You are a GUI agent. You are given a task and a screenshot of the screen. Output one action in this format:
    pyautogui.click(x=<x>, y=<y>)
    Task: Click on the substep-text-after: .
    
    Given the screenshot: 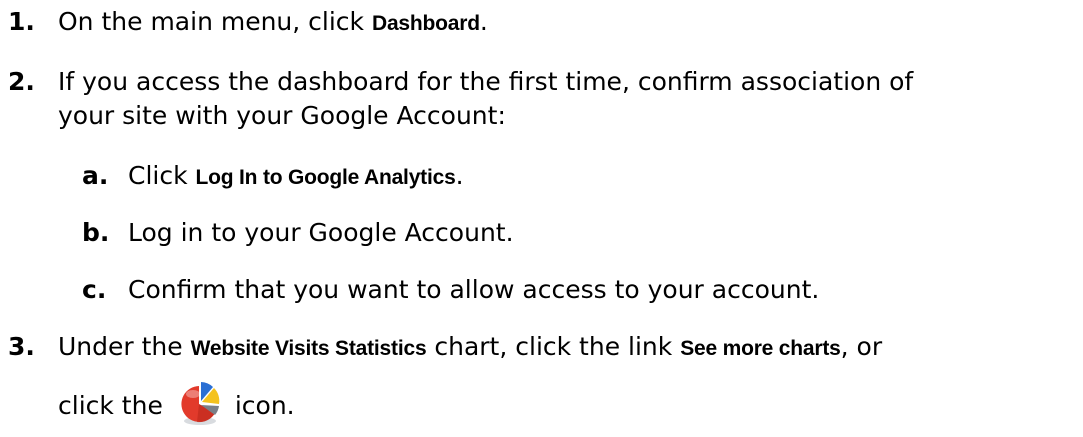 What is the action you would take?
    pyautogui.click(x=459, y=175)
    